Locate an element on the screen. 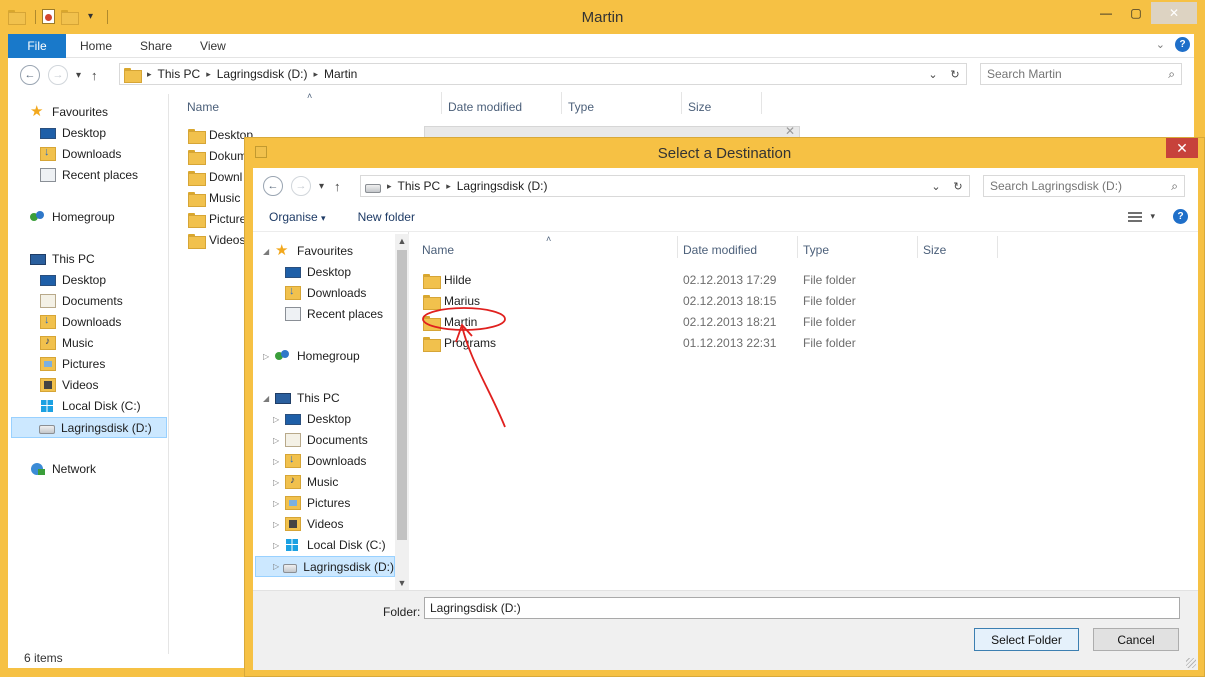 The height and width of the screenshot is (677, 1205). nav-desktop: Desktop is located at coordinates (318, 272).